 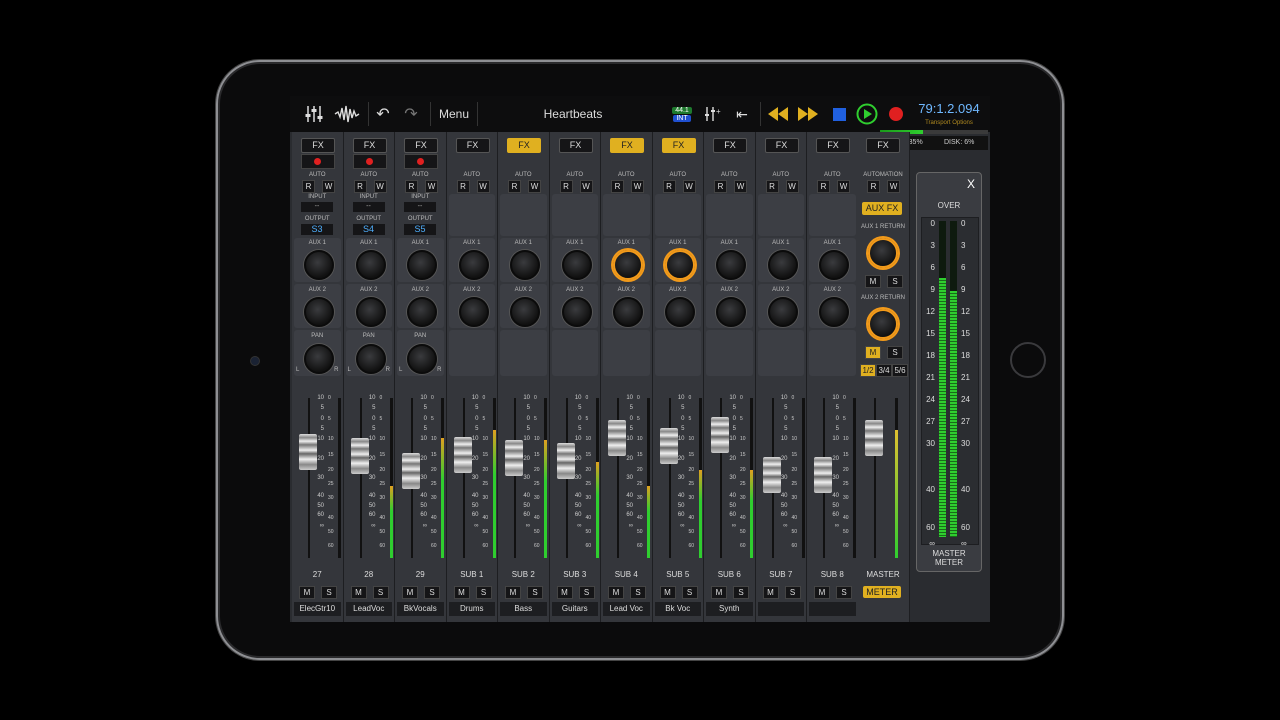 What do you see at coordinates (523, 609) in the screenshot?
I see `track-name: Bass` at bounding box center [523, 609].